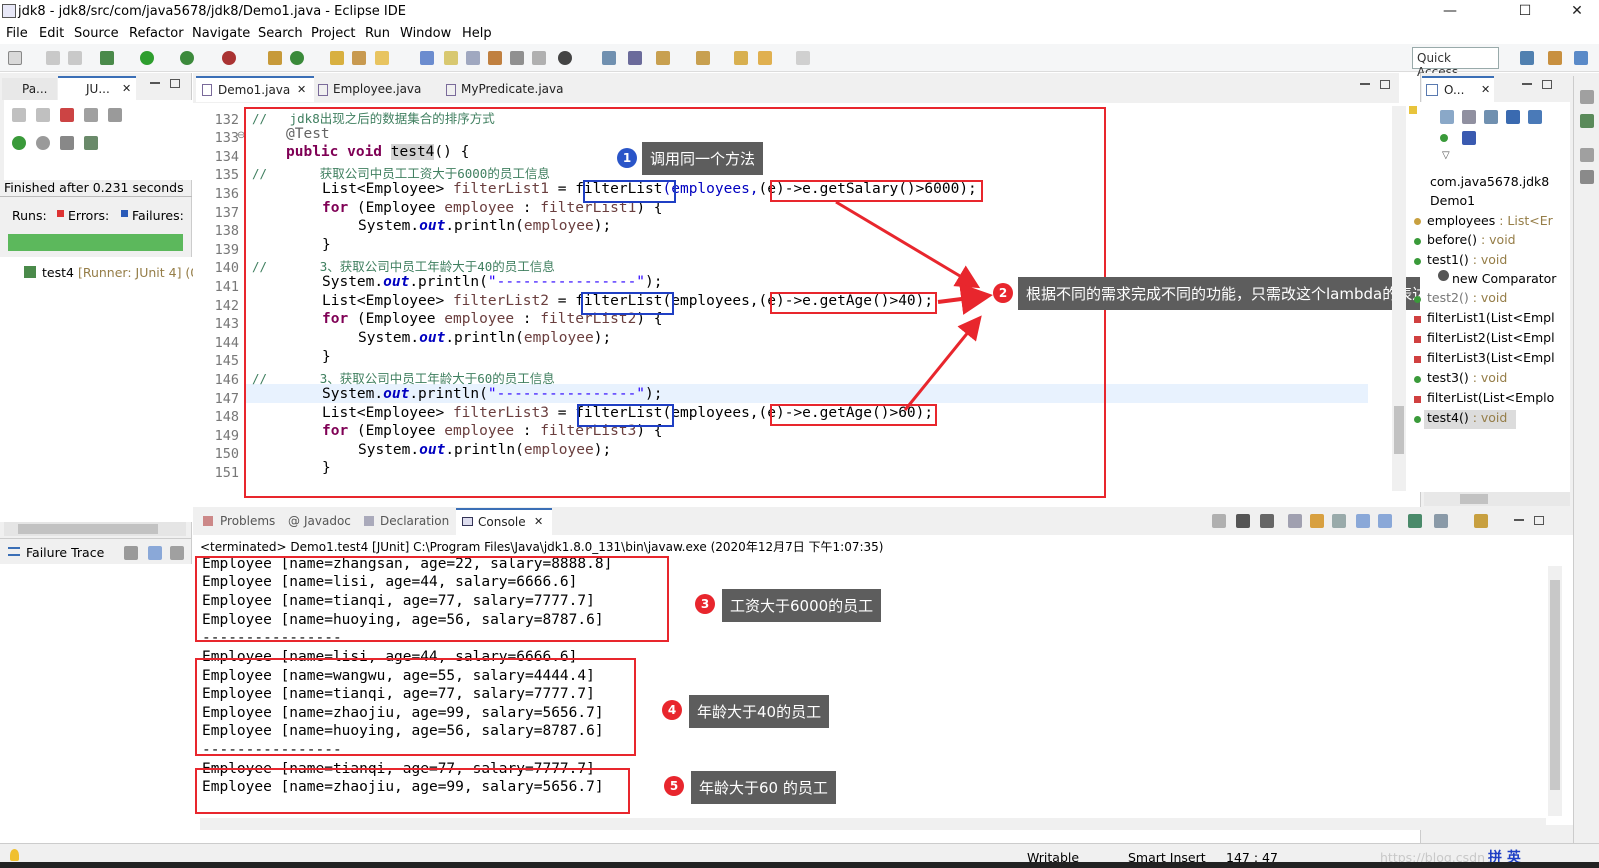 The height and width of the screenshot is (868, 1599). What do you see at coordinates (1497, 377) in the screenshot?
I see `outline-item: test3() : void` at bounding box center [1497, 377].